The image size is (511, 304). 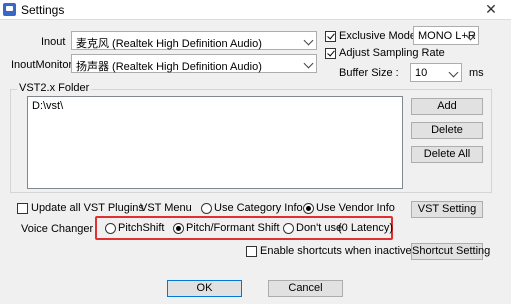 What do you see at coordinates (447, 154) in the screenshot?
I see `delete-all-button: Delete All` at bounding box center [447, 154].